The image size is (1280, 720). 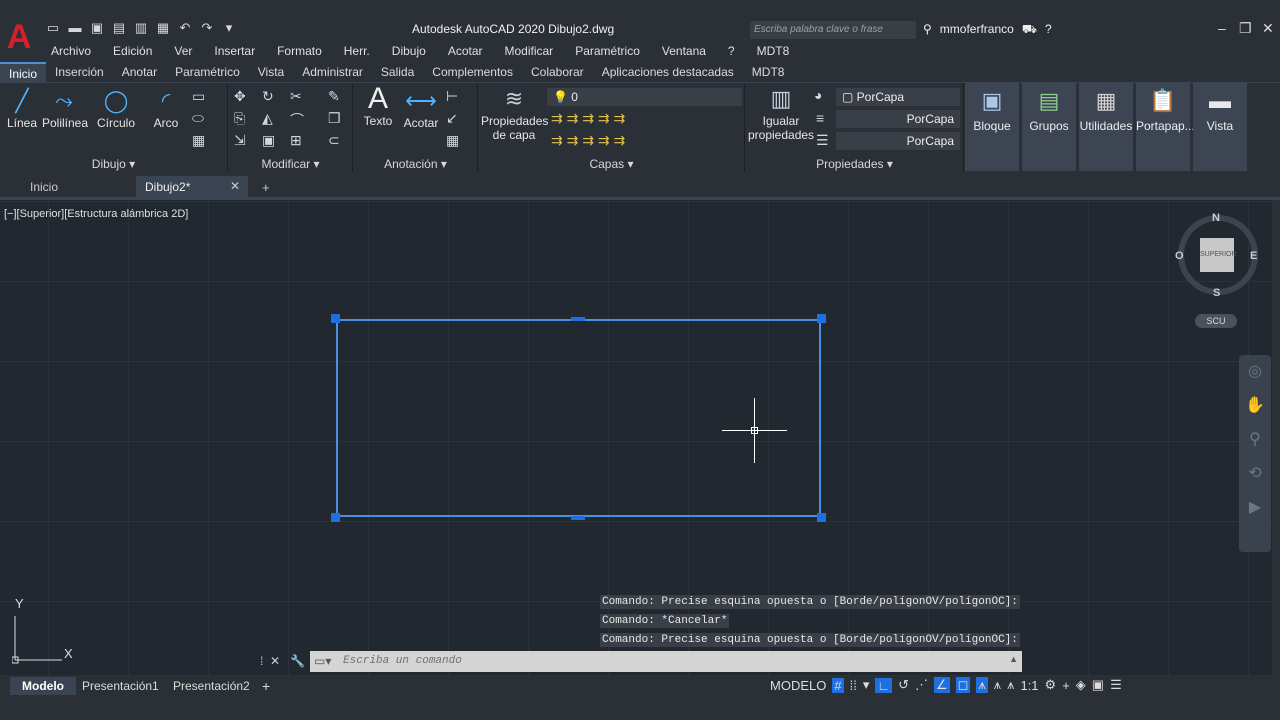 What do you see at coordinates (611, 164) in the screenshot?
I see `layers-panel-title: Capas ▾` at bounding box center [611, 164].